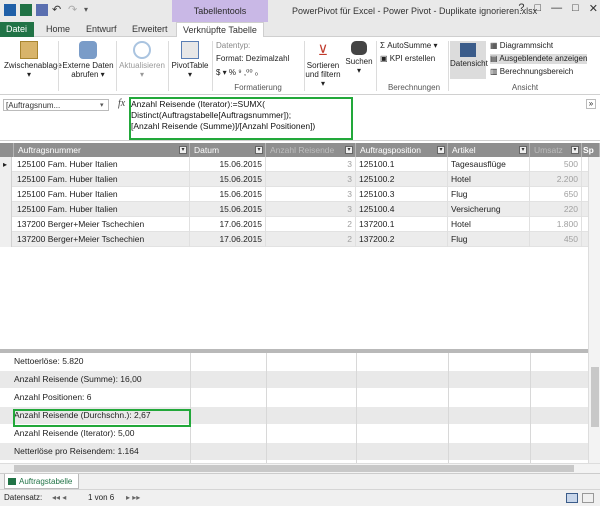  What do you see at coordinates (489, 164) in the screenshot?
I see `table-cell: Tagesausflüge` at bounding box center [489, 164].